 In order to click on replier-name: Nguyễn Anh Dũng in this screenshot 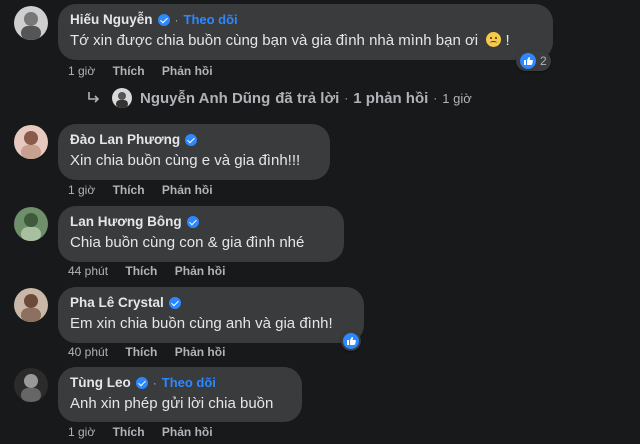, I will do `click(205, 98)`.